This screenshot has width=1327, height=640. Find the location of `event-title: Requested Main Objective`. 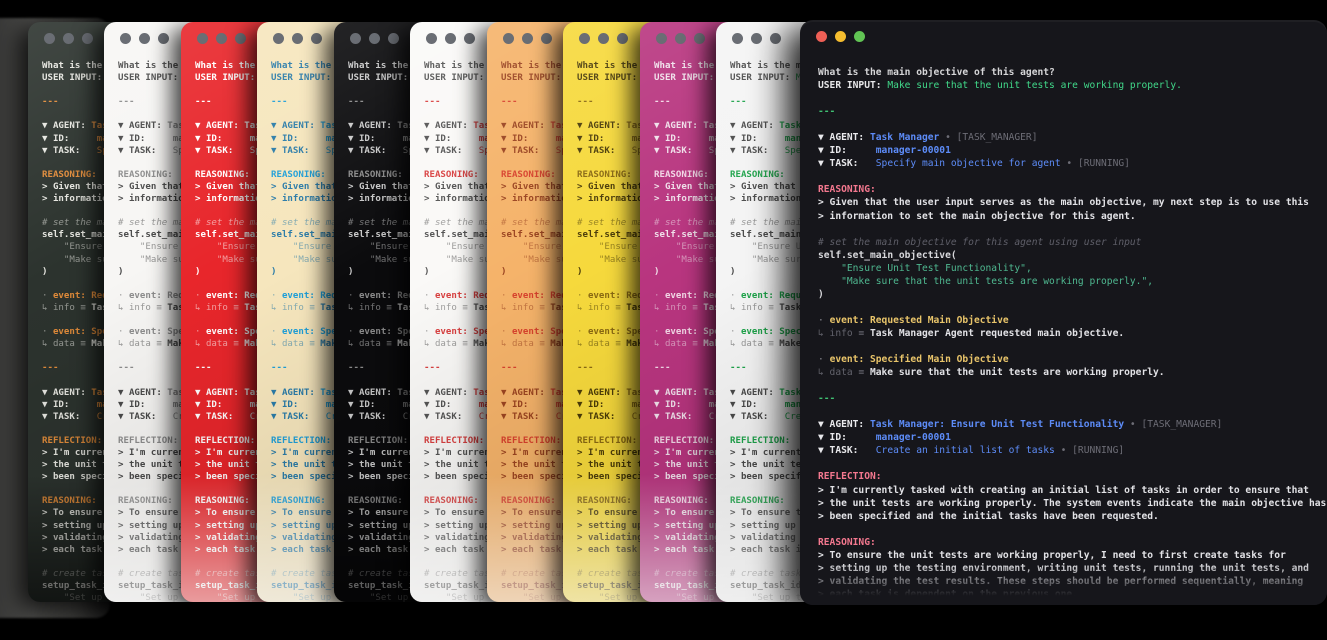

event-title: Requested Main Objective is located at coordinates (939, 320).